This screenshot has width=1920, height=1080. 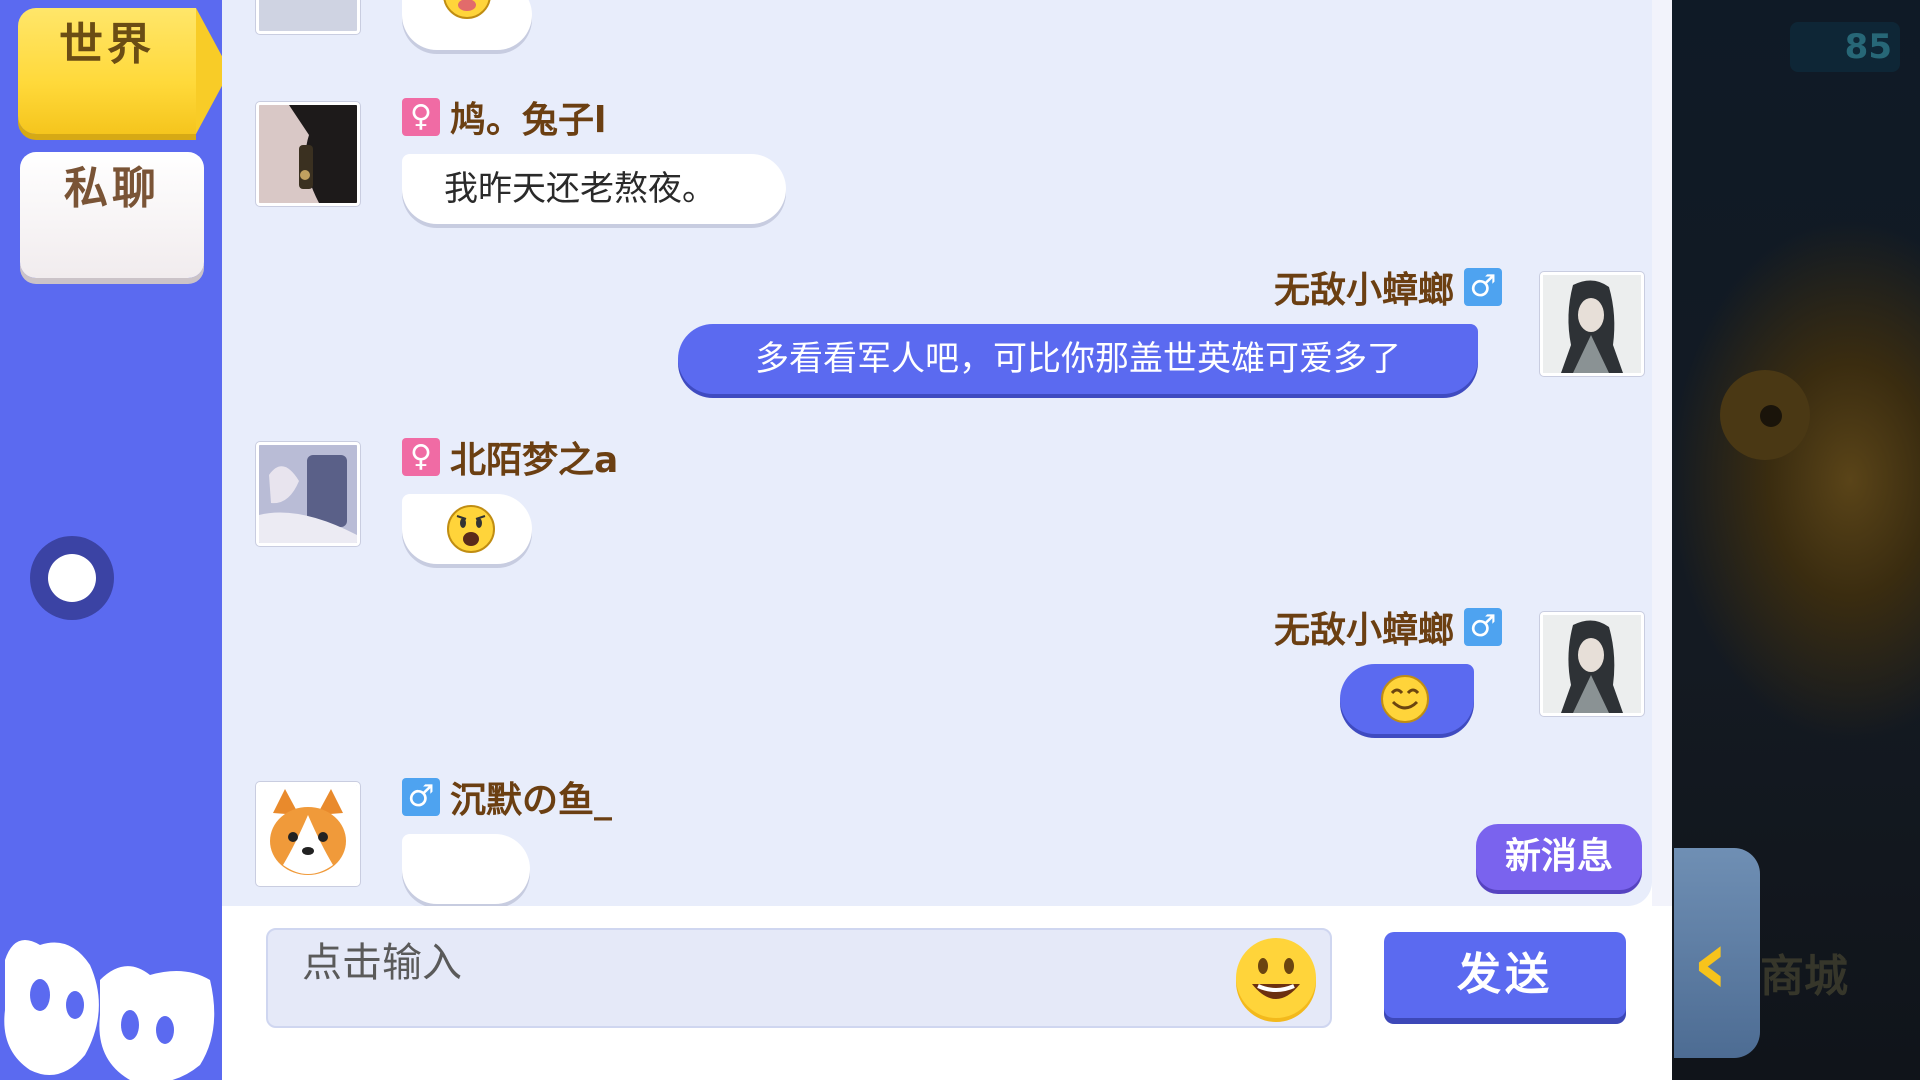 What do you see at coordinates (1845, 47) in the screenshot?
I see `score-display: 85` at bounding box center [1845, 47].